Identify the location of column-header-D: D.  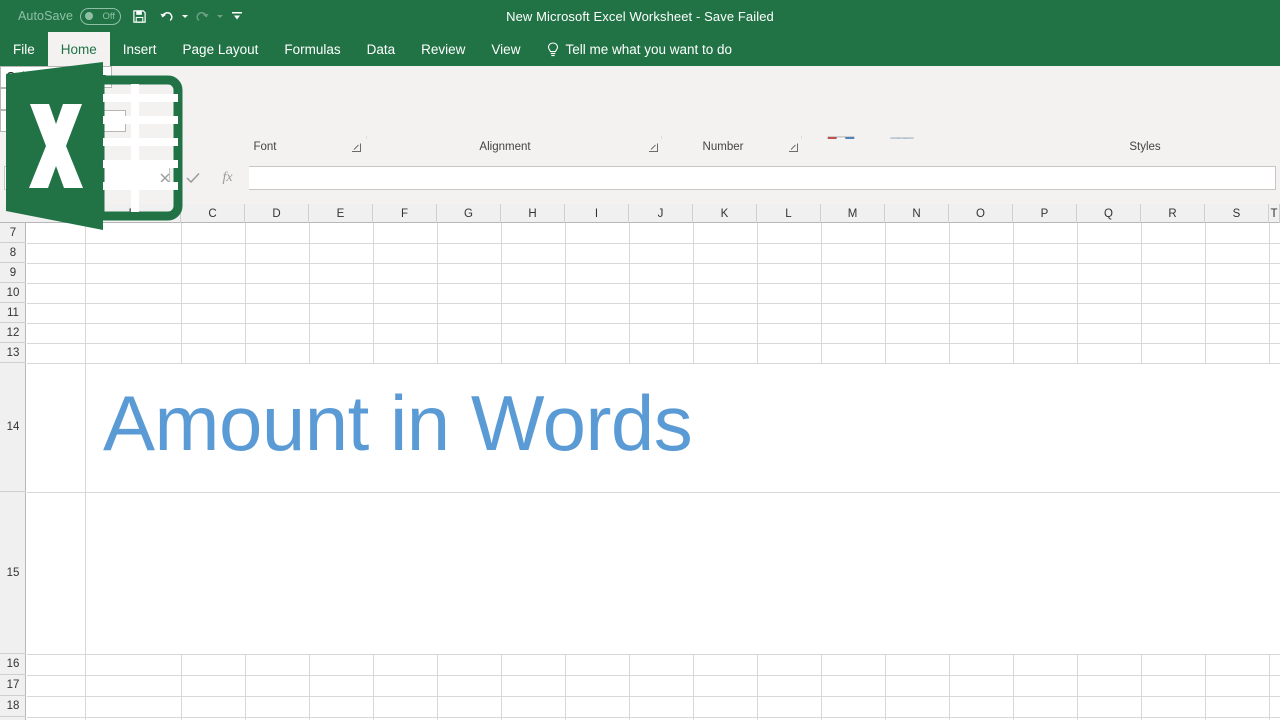
(277, 213).